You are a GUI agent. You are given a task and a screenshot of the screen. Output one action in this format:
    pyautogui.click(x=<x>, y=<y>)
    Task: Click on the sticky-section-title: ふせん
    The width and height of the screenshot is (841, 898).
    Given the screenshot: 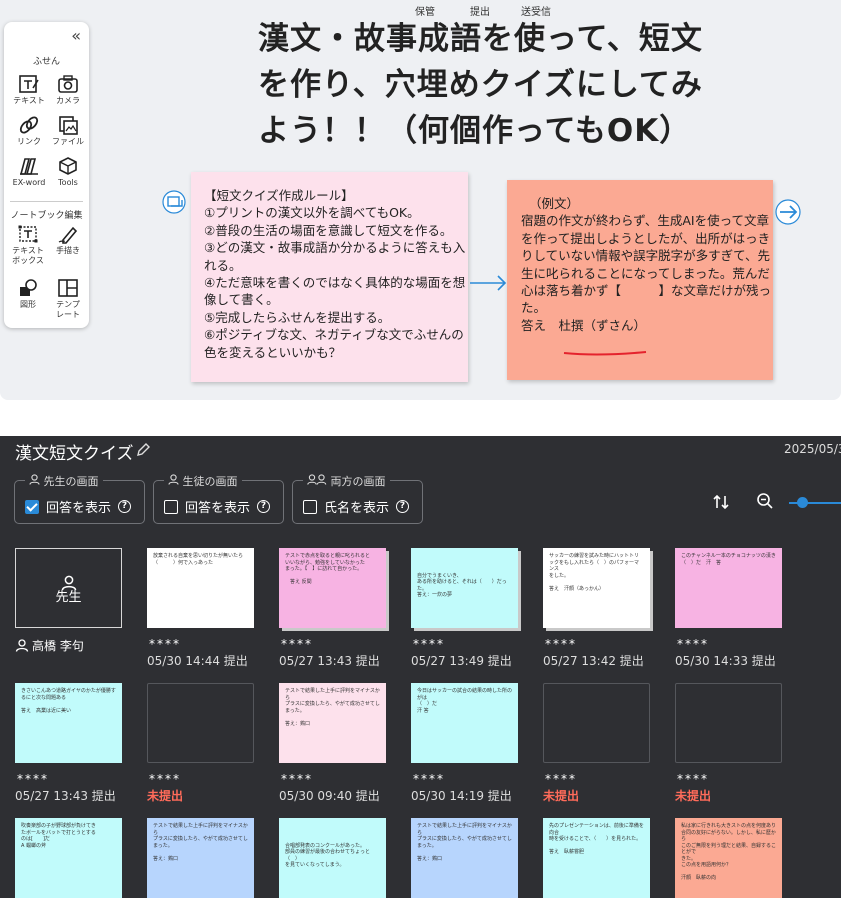 What is the action you would take?
    pyautogui.click(x=46, y=62)
    